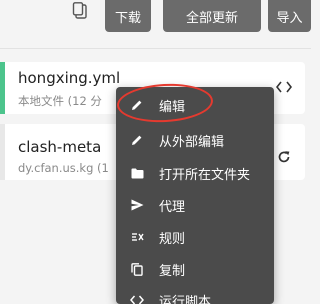 This screenshot has width=320, height=304. Describe the element at coordinates (172, 107) in the screenshot. I see `menu-label: 编辑` at that location.